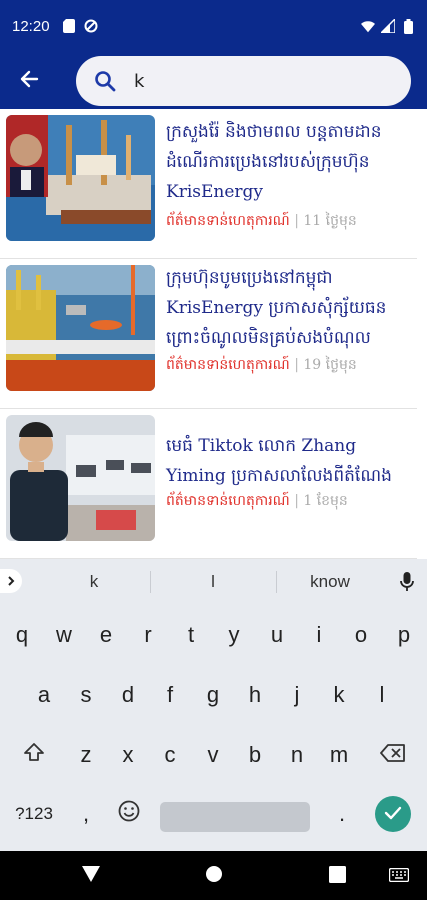 Image resolution: width=427 pixels, height=900 pixels. Describe the element at coordinates (11, 581) in the screenshot. I see `chevron-right-icon` at that location.